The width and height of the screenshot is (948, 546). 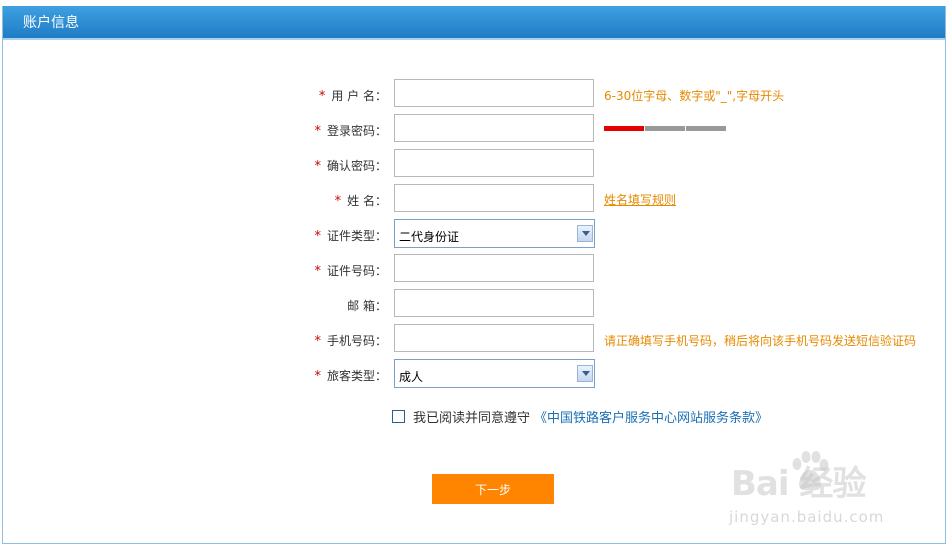 I want to click on panel-title: 账户信息, so click(x=51, y=23).